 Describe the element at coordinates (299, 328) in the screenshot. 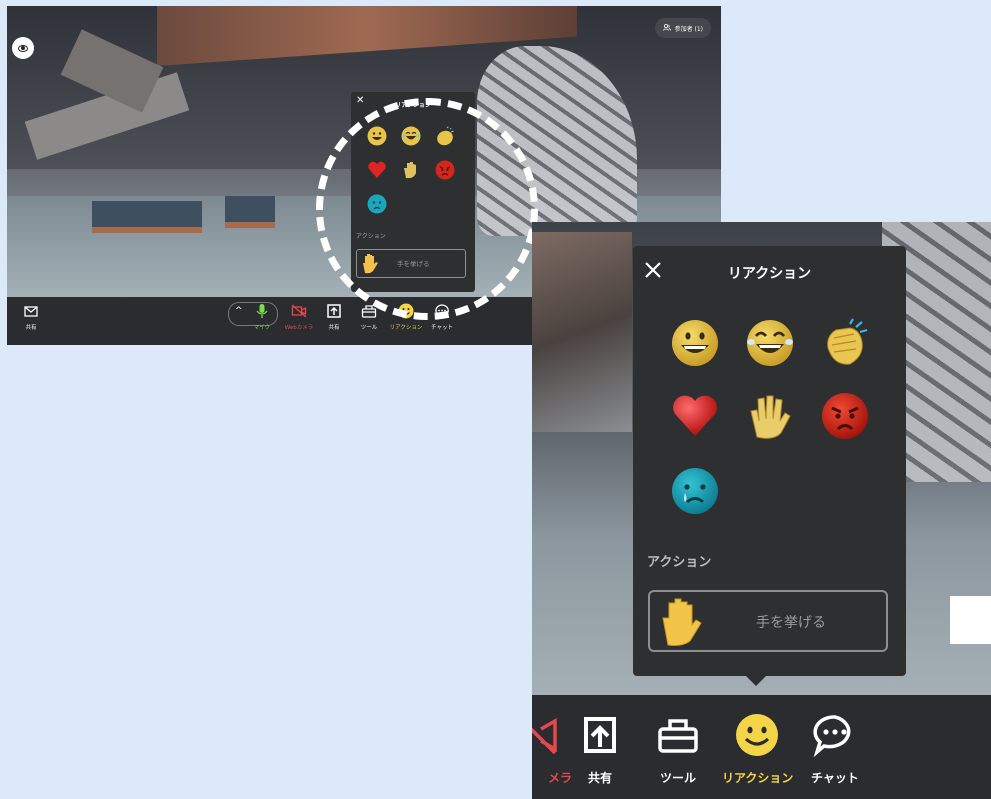

I see `webcam-label: Webカメラ` at that location.